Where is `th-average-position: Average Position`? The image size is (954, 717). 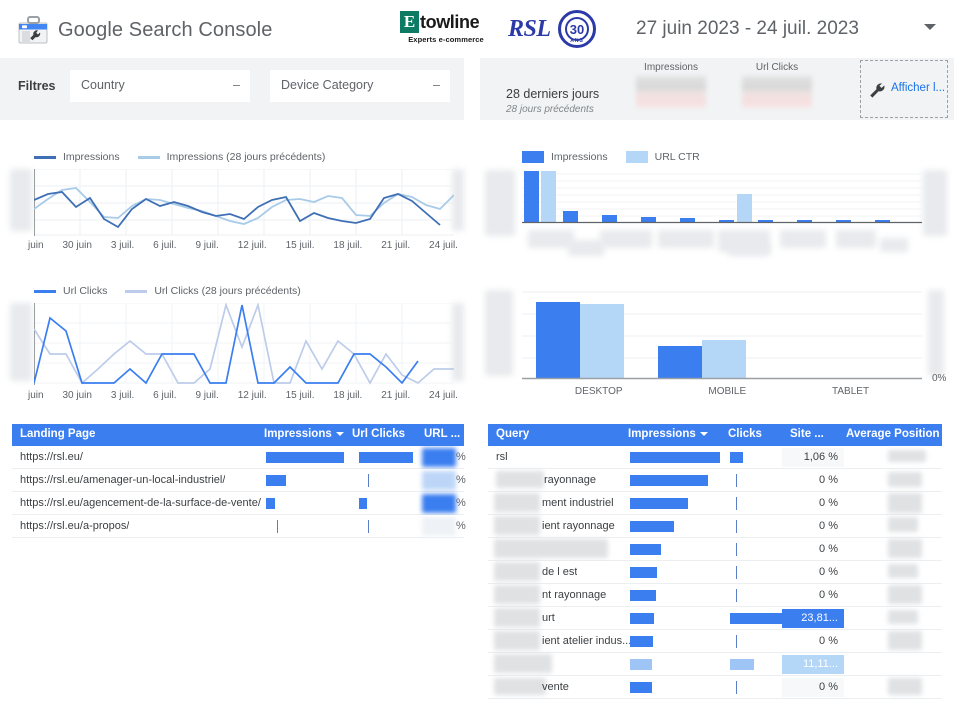
th-average-position: Average Position is located at coordinates (893, 434).